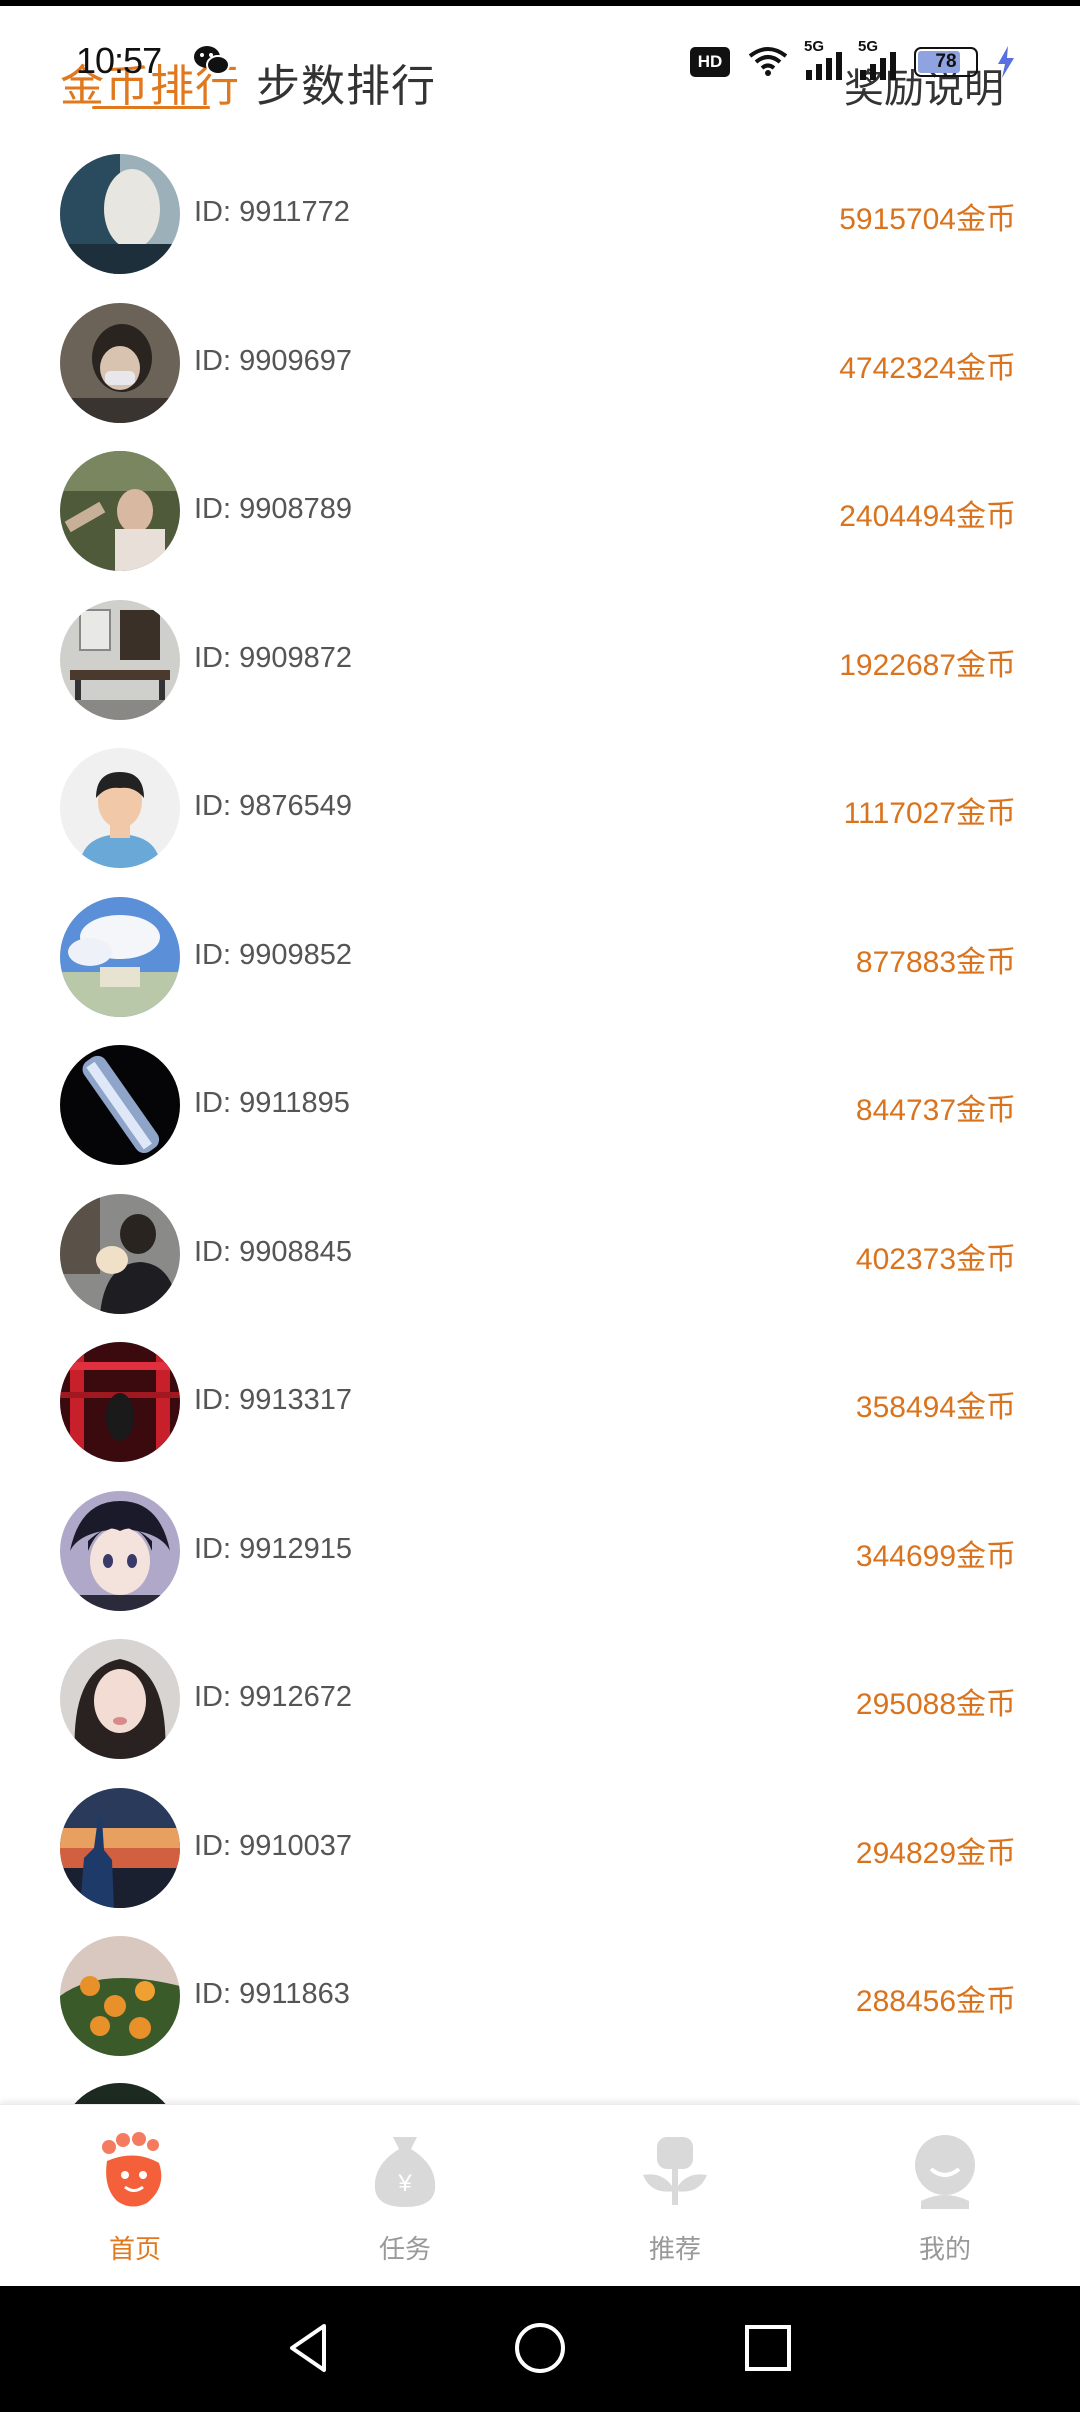  Describe the element at coordinates (935, 1704) in the screenshot. I see `coin-amount: 295088金币` at that location.